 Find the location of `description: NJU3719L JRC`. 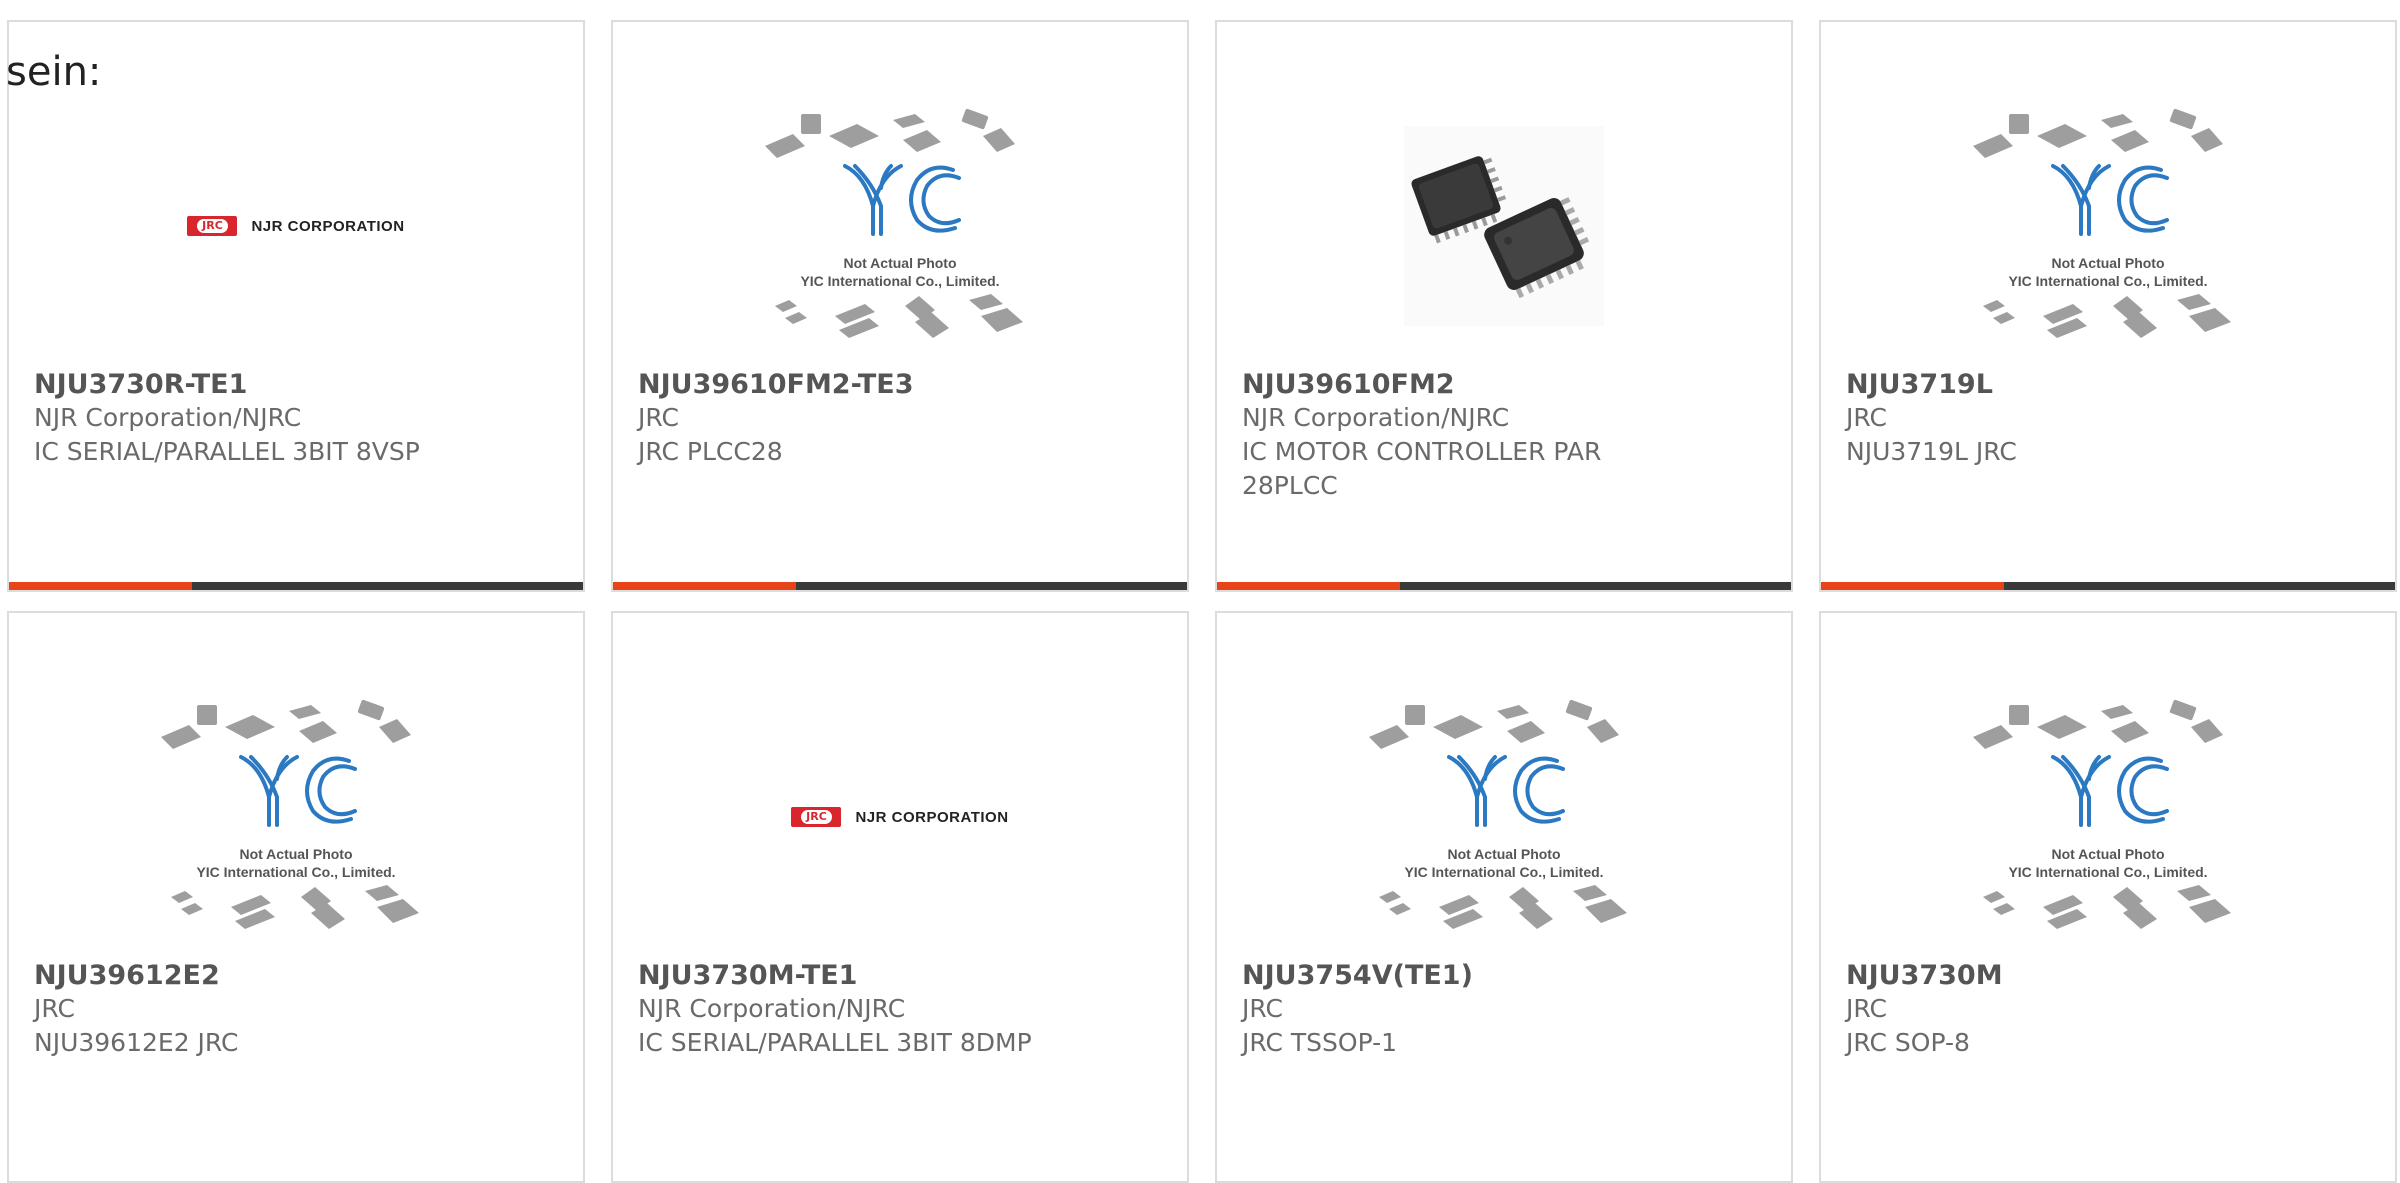

description: NJU3719L JRC is located at coordinates (1931, 451).